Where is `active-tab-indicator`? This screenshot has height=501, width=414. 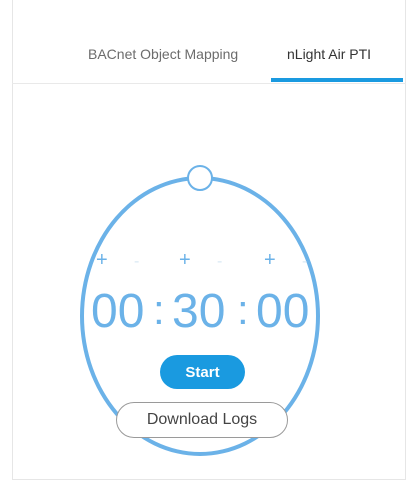 active-tab-indicator is located at coordinates (337, 80).